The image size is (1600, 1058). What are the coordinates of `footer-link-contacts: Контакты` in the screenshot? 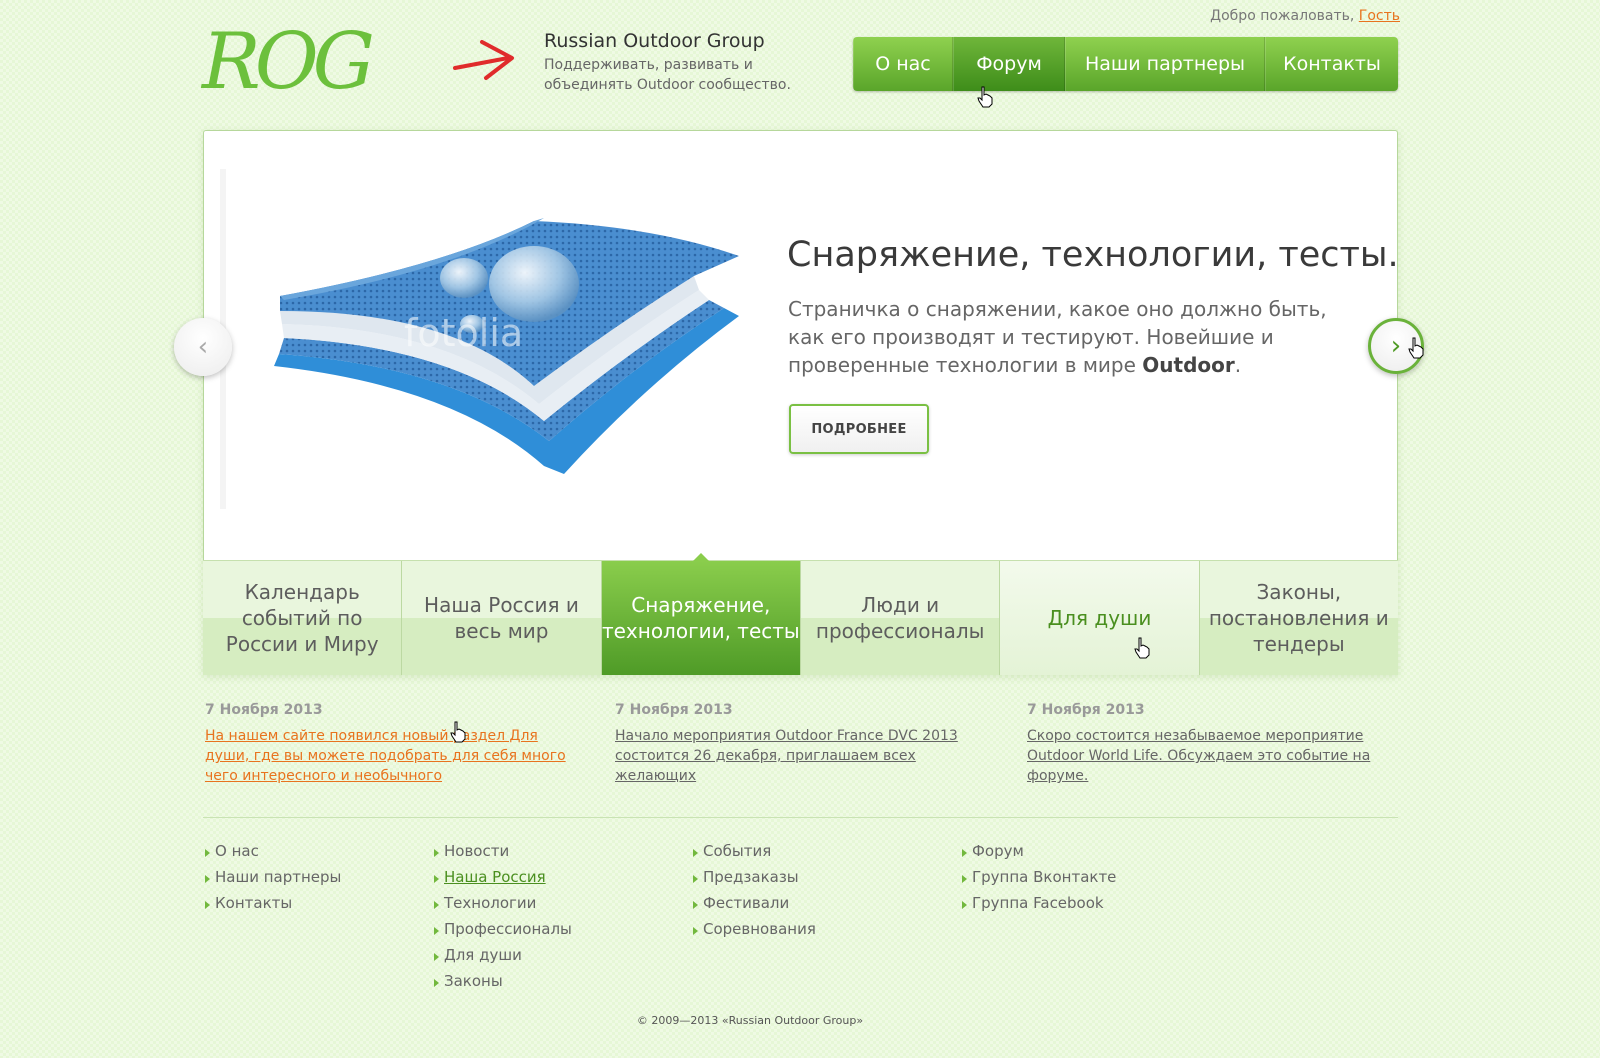 It's located at (273, 907).